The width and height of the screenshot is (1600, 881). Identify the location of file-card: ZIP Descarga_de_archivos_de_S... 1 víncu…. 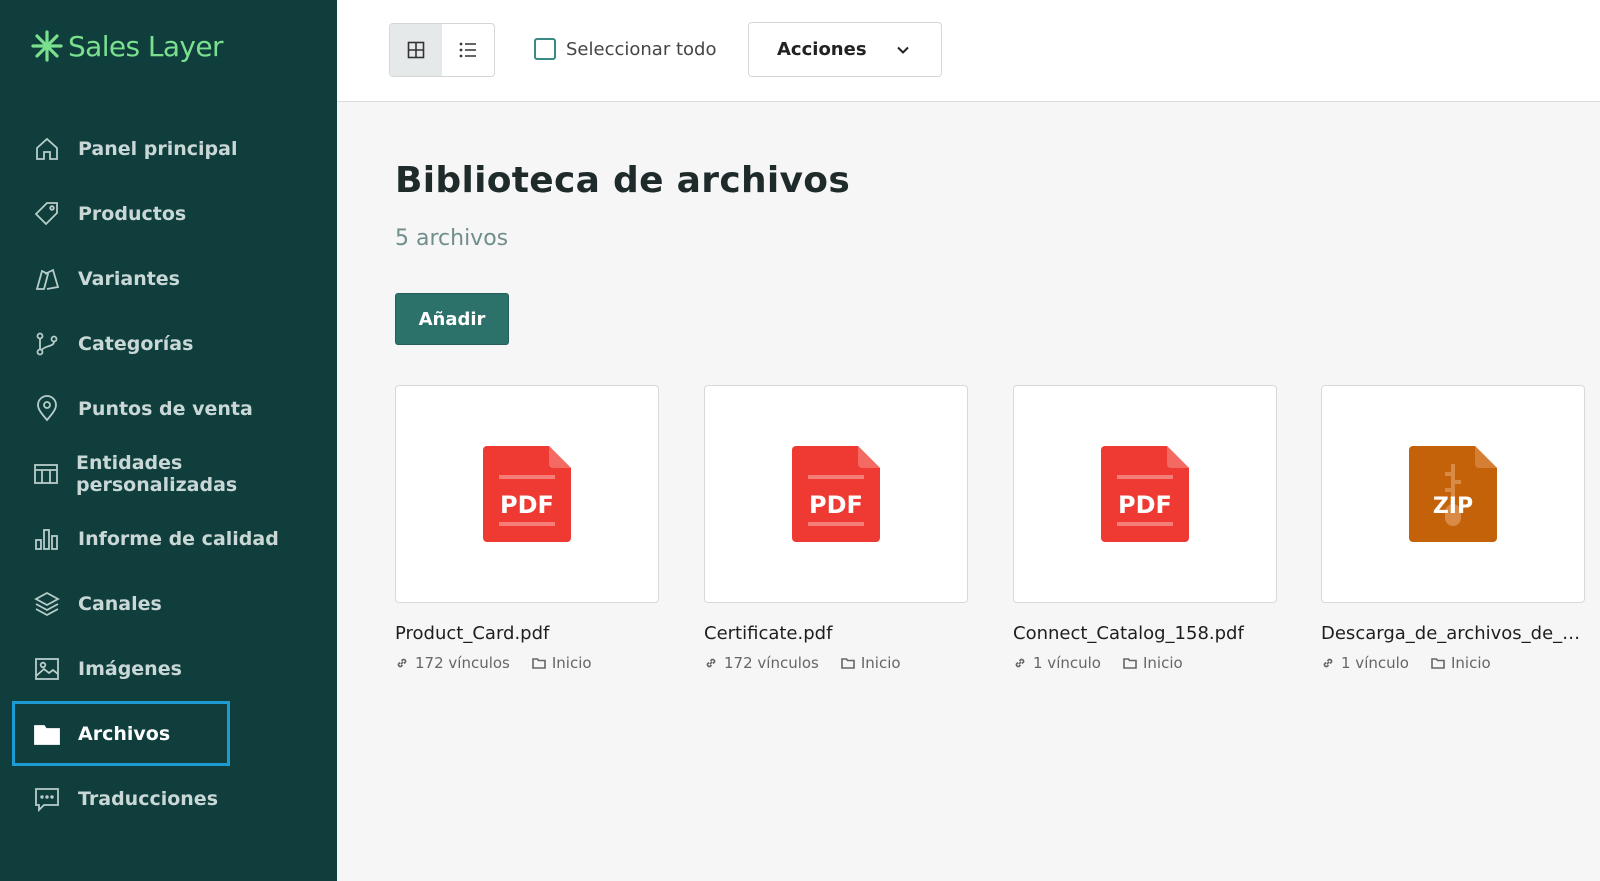
(1453, 528).